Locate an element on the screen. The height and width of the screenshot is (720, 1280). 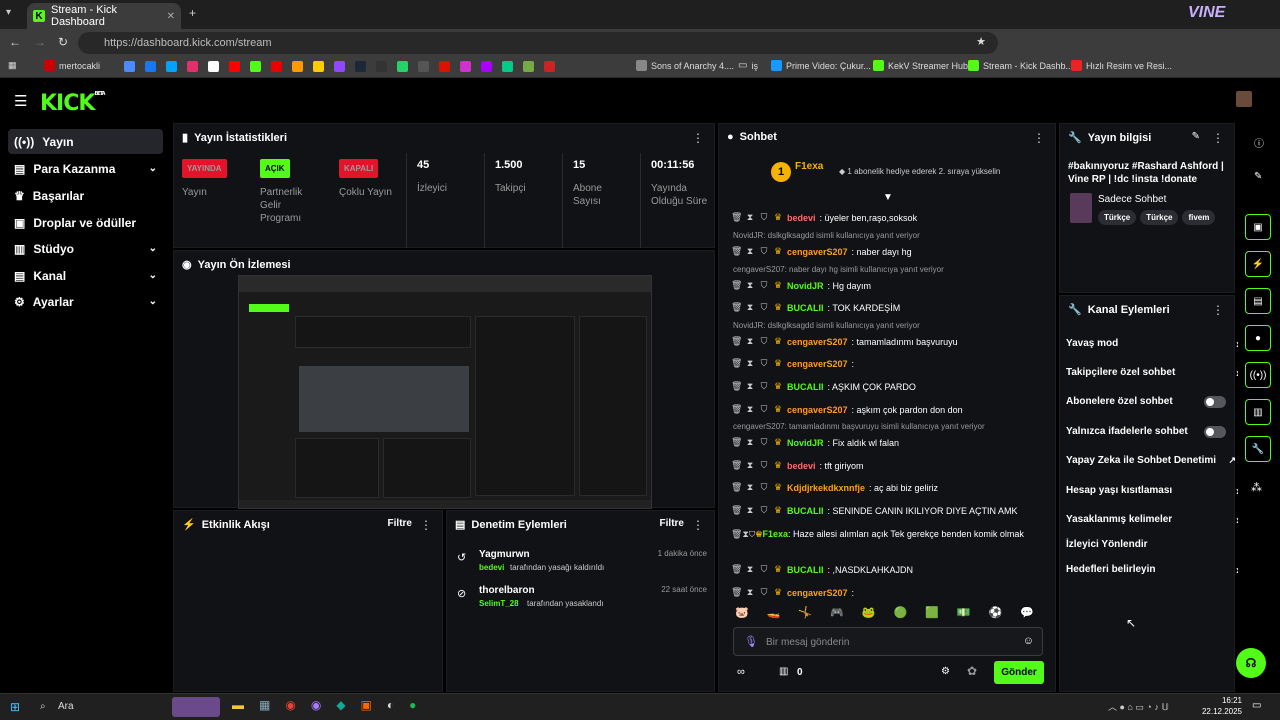
browser-tab: K Stream - Kick Dashboard ✕ is located at coordinates (104, 16).